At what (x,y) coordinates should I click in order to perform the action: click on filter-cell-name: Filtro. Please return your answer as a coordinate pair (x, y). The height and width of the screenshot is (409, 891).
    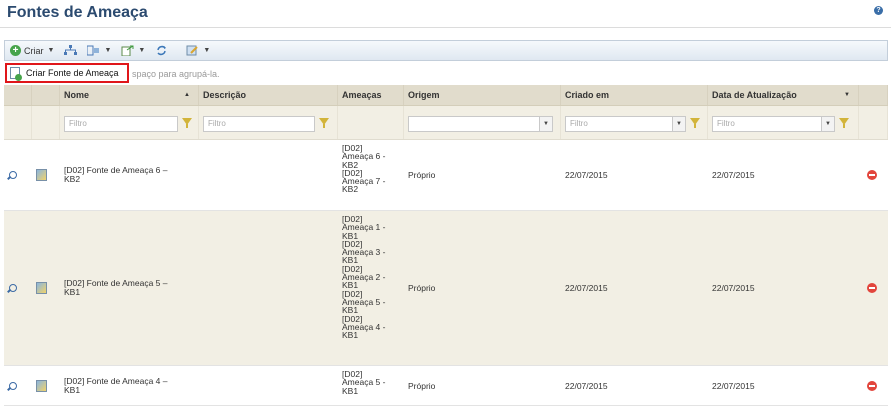
    Looking at the image, I should click on (129, 122).